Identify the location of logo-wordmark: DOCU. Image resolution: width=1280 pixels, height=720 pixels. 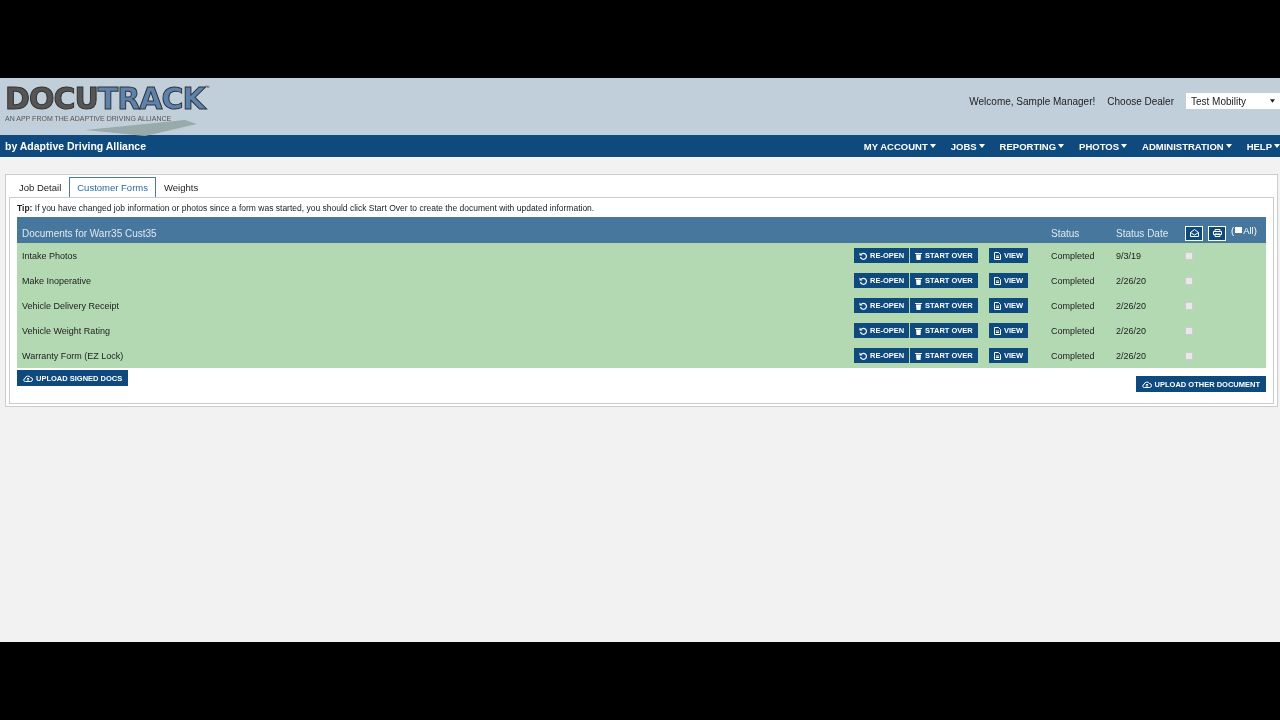
(51, 99).